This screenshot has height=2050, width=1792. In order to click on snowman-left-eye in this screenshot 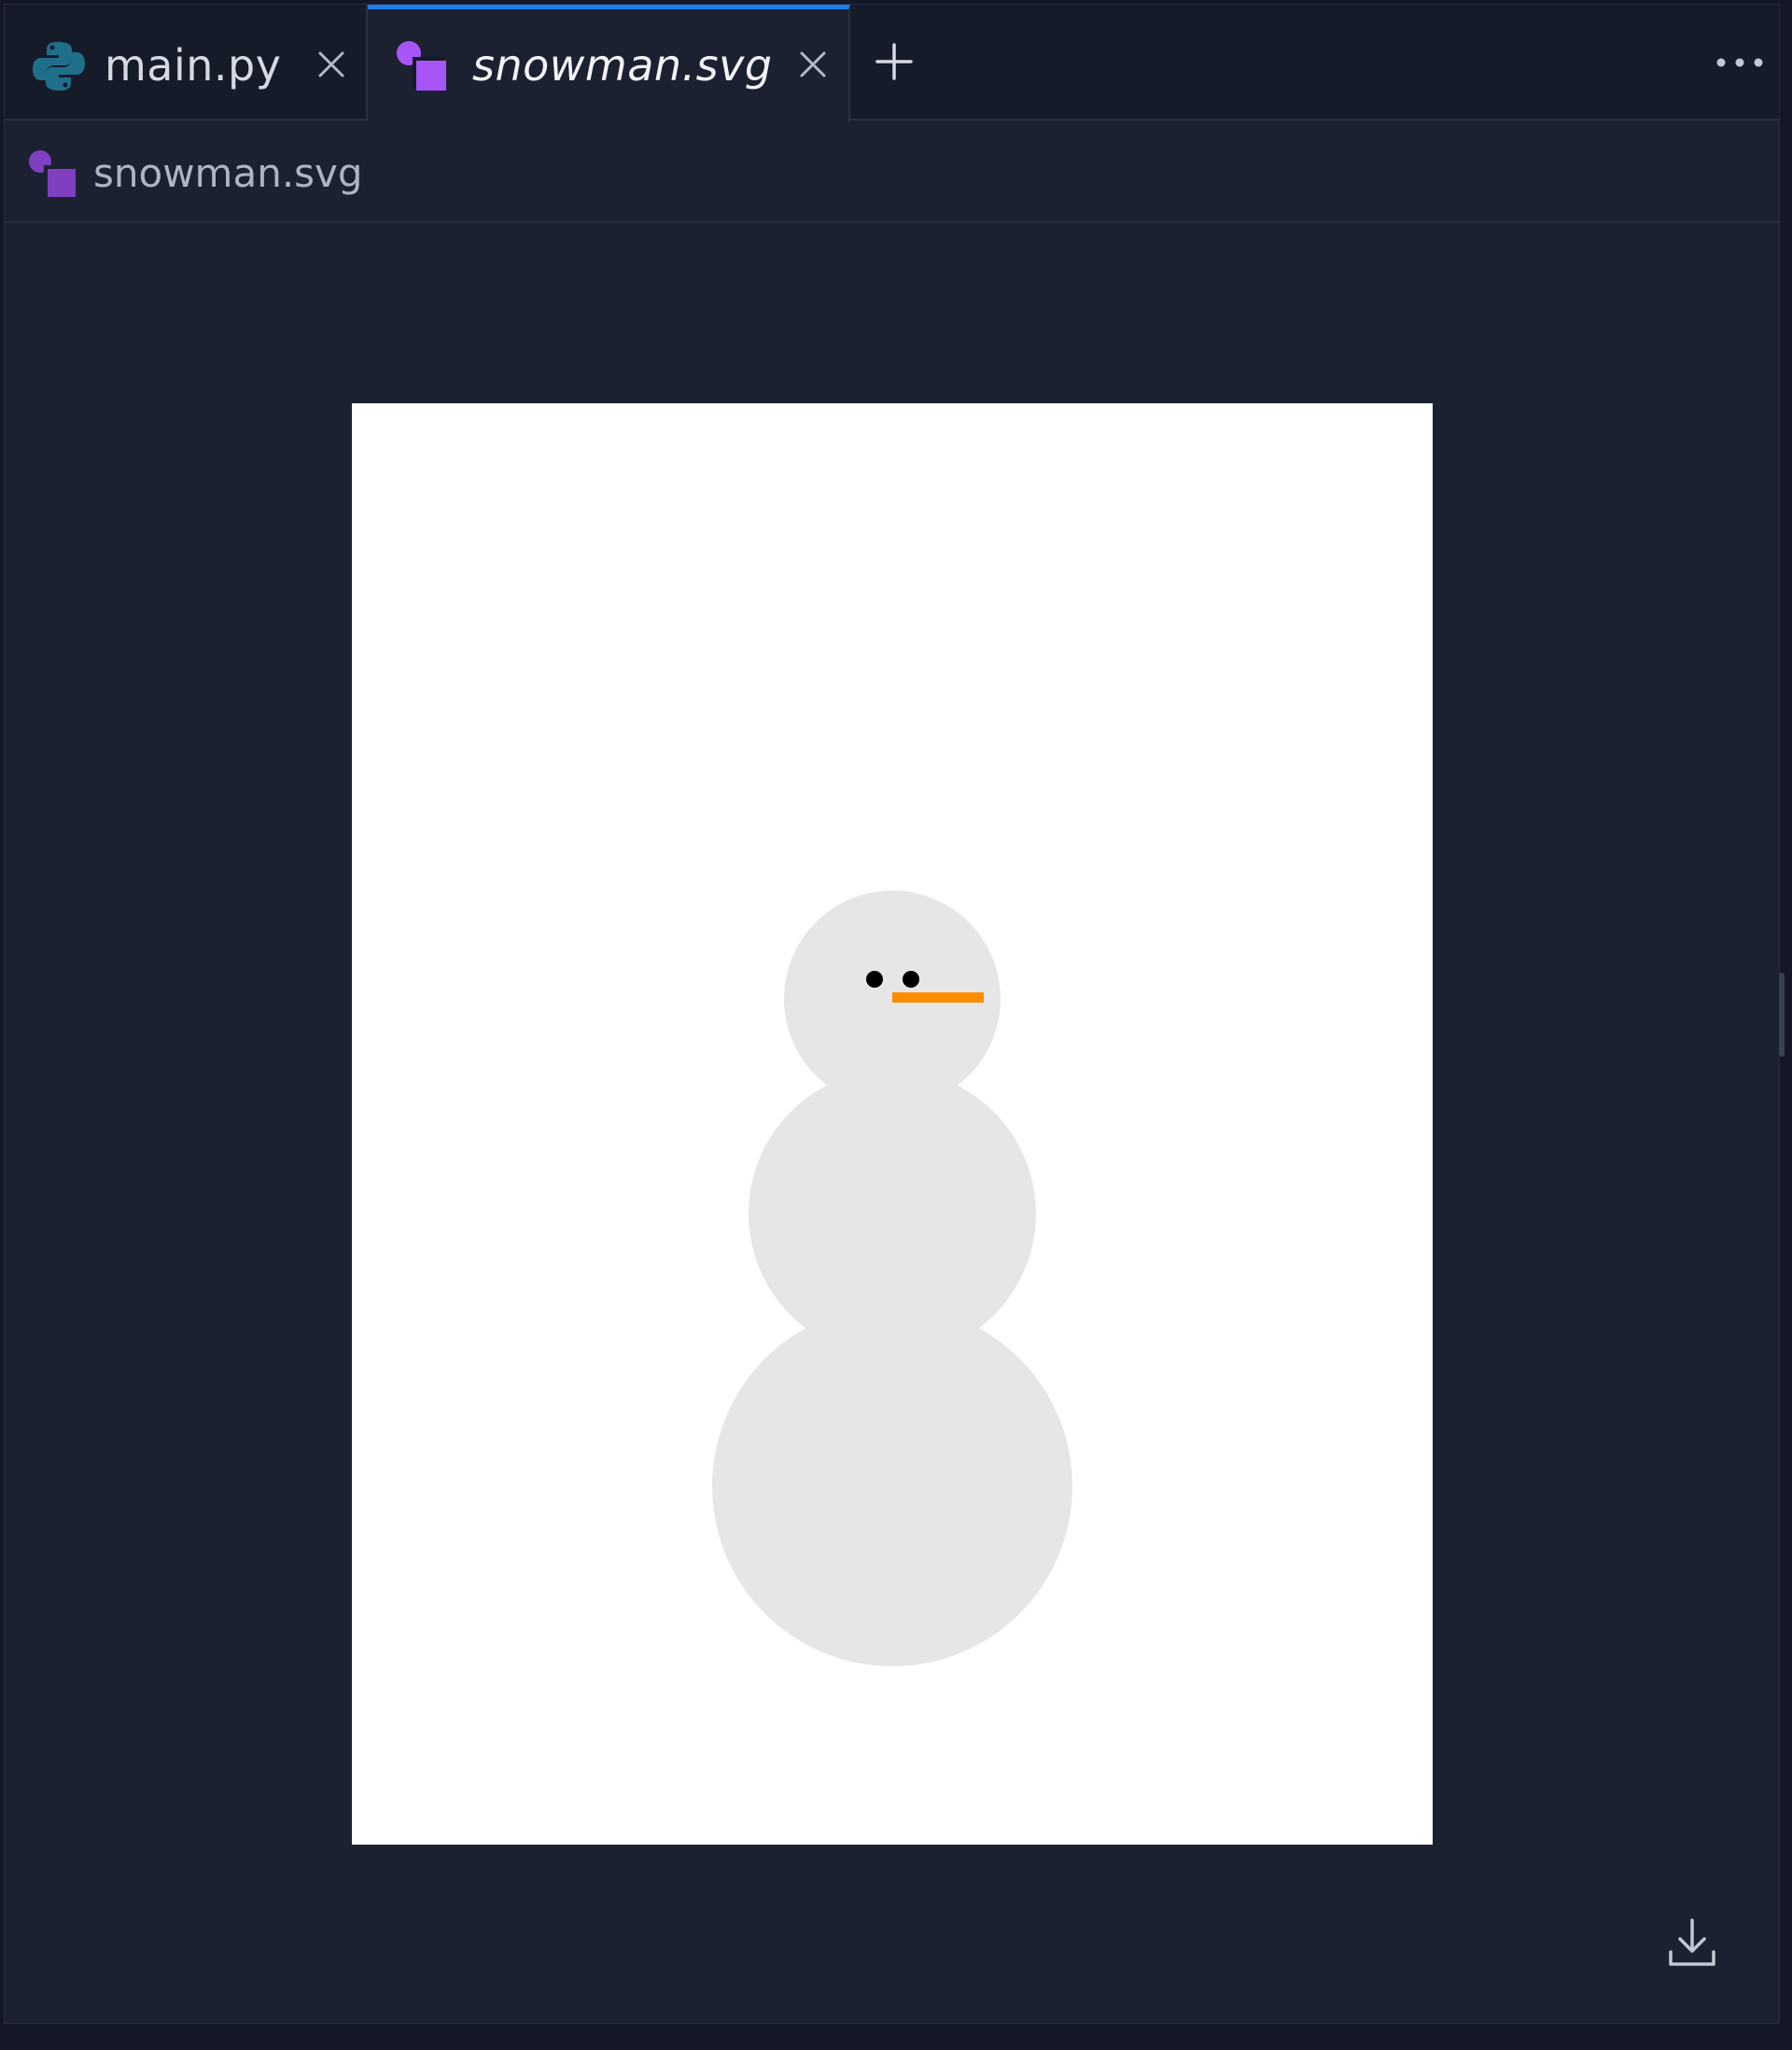, I will do `click(874, 979)`.